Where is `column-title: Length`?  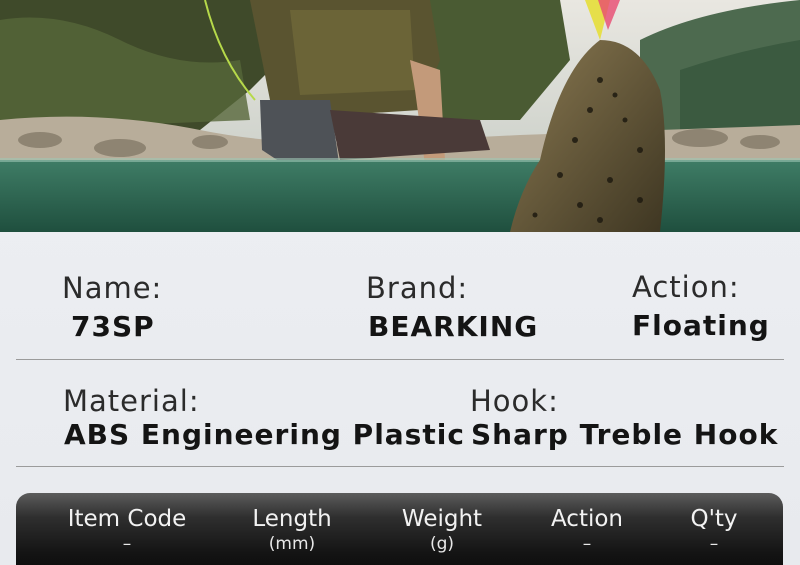 column-title: Length is located at coordinates (292, 519).